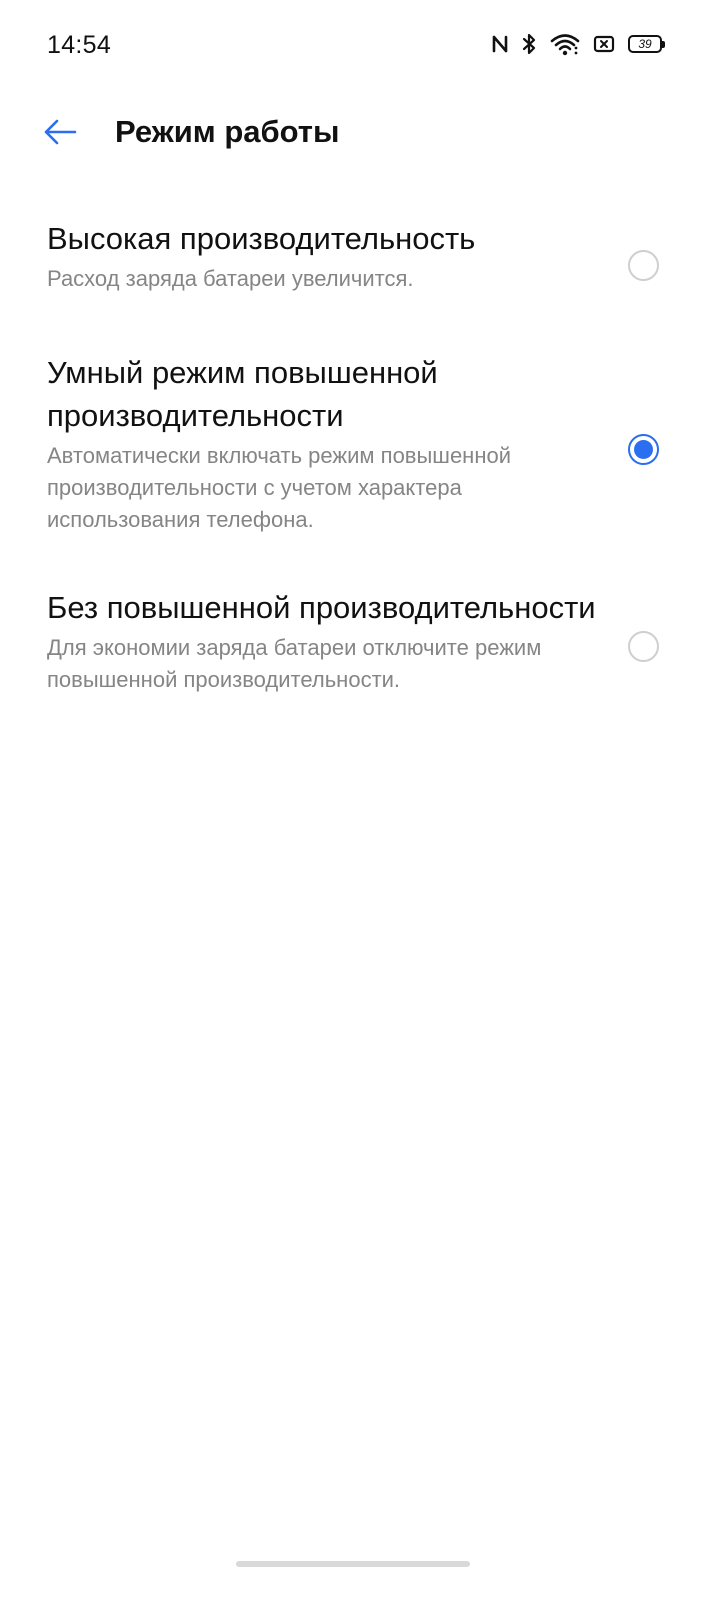 The width and height of the screenshot is (720, 1600). Describe the element at coordinates (227, 131) in the screenshot. I see `page-title: Режим работы` at that location.